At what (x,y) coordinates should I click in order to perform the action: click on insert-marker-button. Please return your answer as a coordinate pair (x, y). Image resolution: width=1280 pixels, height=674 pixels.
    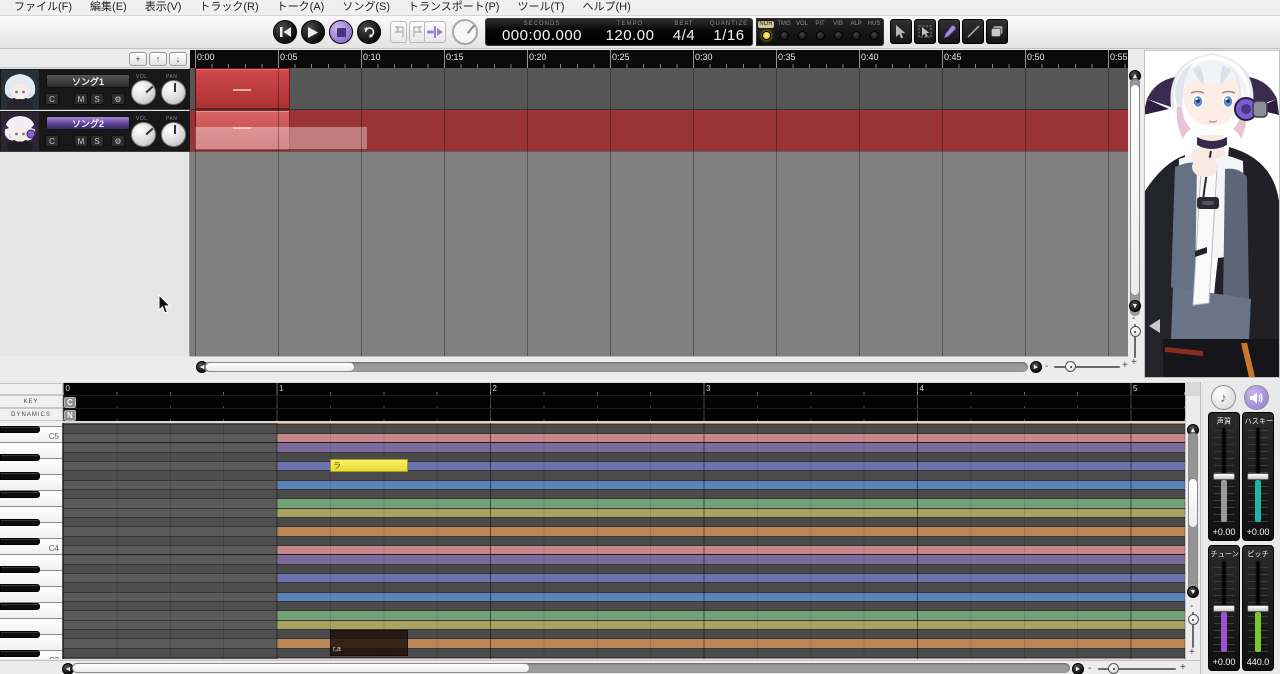
    Looking at the image, I should click on (435, 32).